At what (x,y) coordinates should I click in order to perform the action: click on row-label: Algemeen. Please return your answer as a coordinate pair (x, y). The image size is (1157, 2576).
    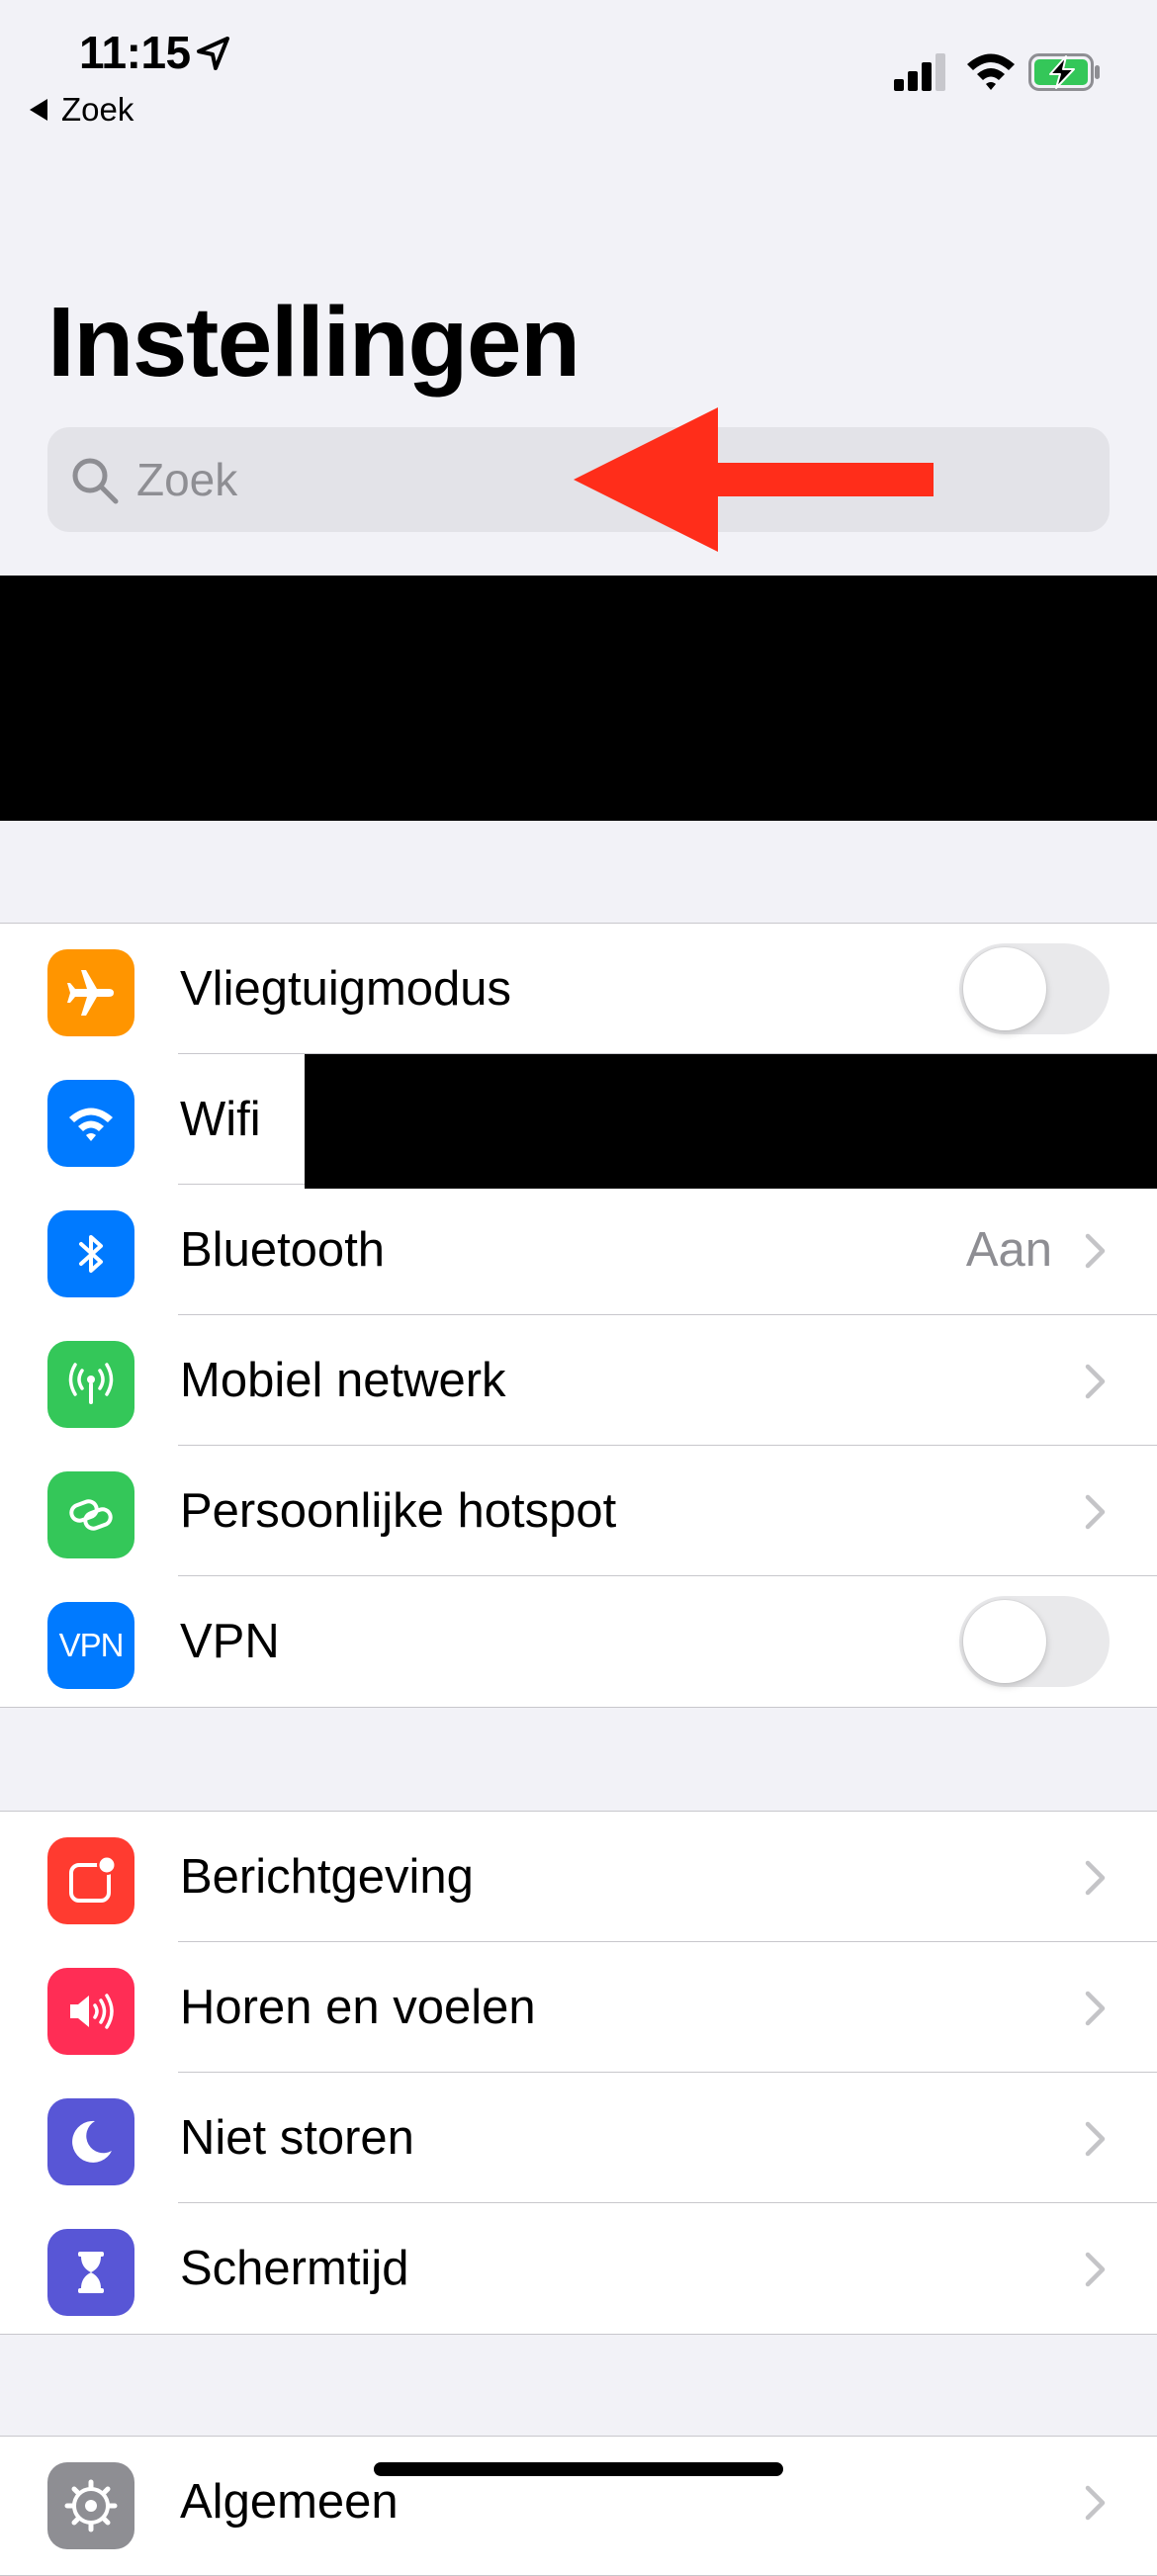
    Looking at the image, I should click on (289, 2502).